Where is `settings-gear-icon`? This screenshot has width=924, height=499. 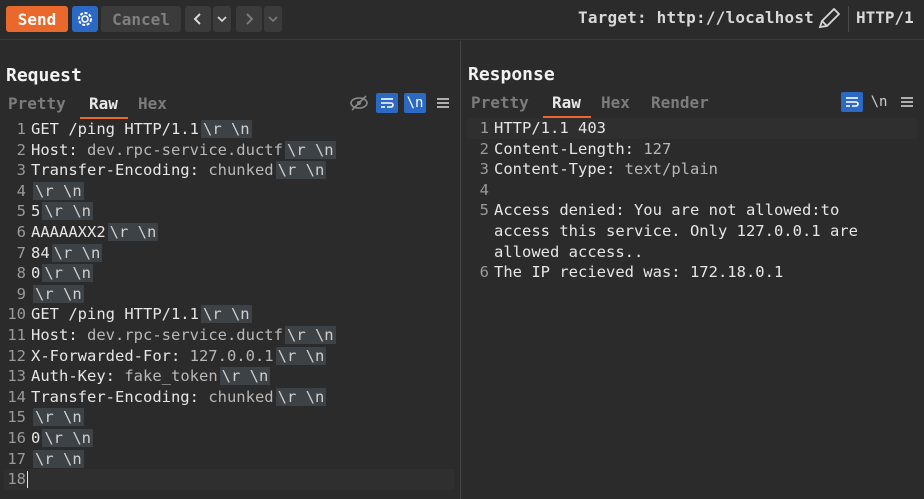
settings-gear-icon is located at coordinates (85, 19).